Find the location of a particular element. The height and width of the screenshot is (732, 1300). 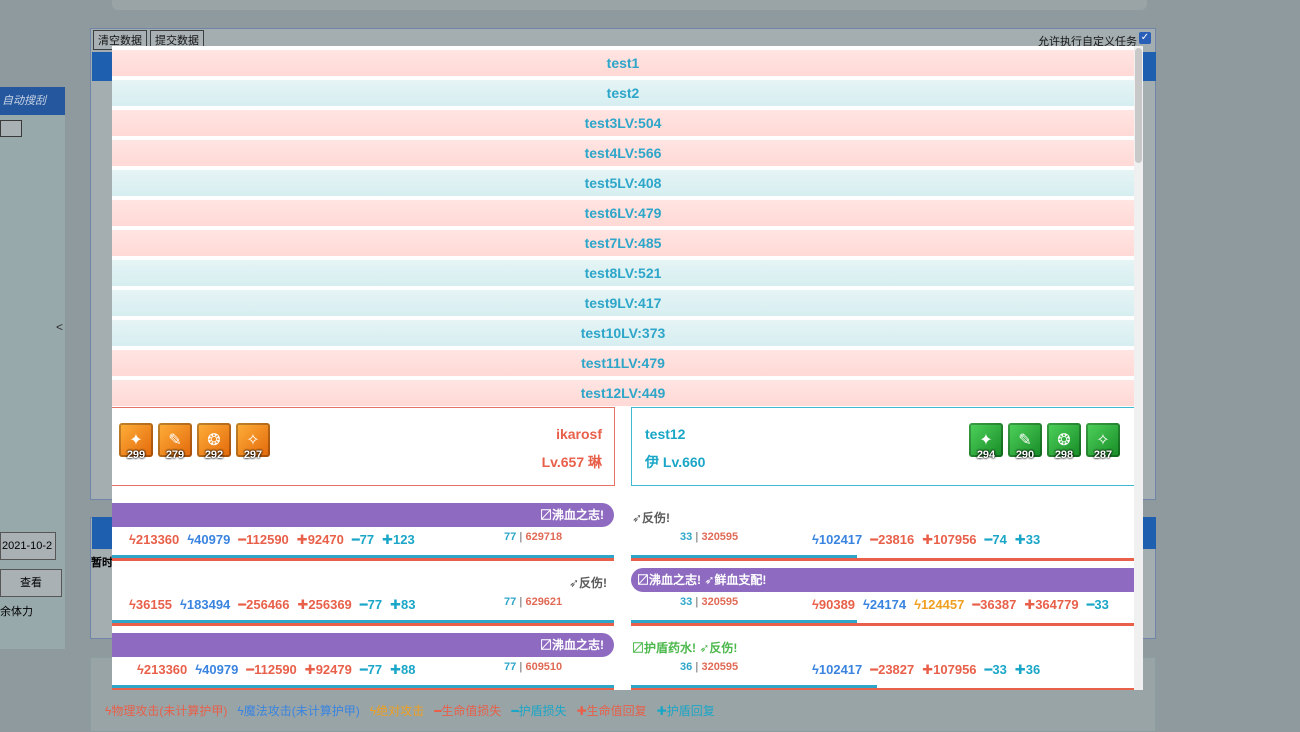

left-small-input is located at coordinates (11, 128).